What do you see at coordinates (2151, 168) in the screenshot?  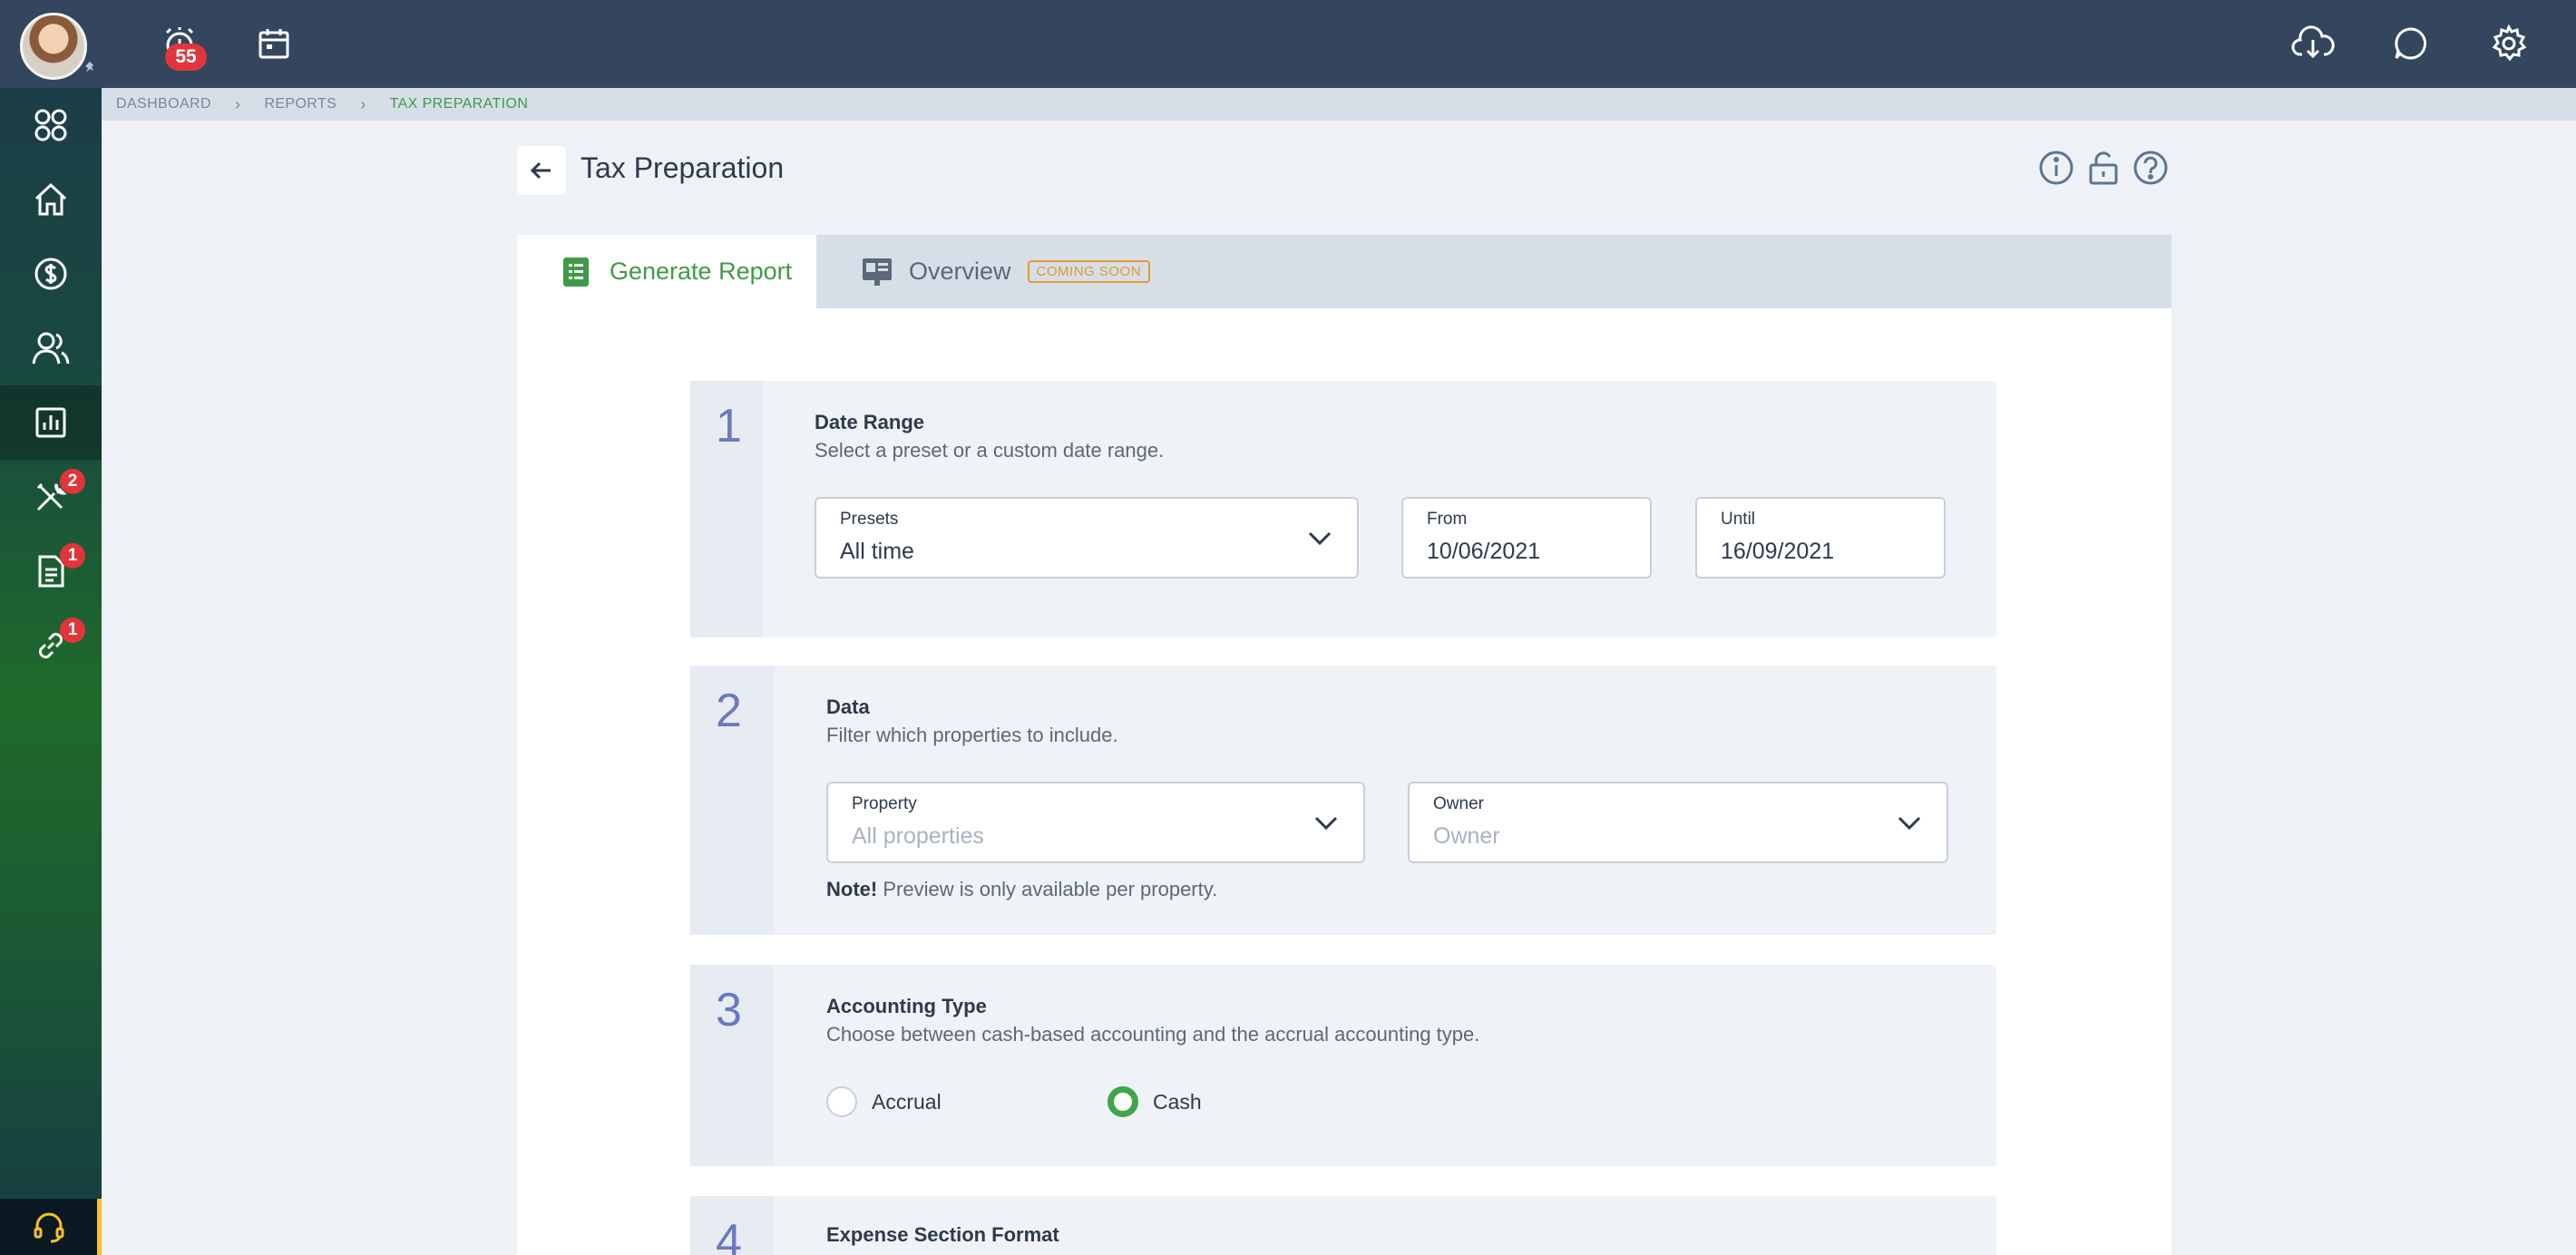 I see `help-question-icon` at bounding box center [2151, 168].